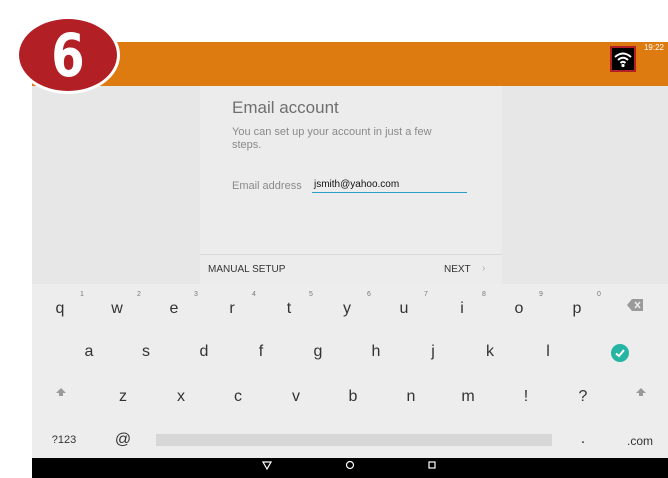  What do you see at coordinates (577, 309) in the screenshot?
I see `key-p: p` at bounding box center [577, 309].